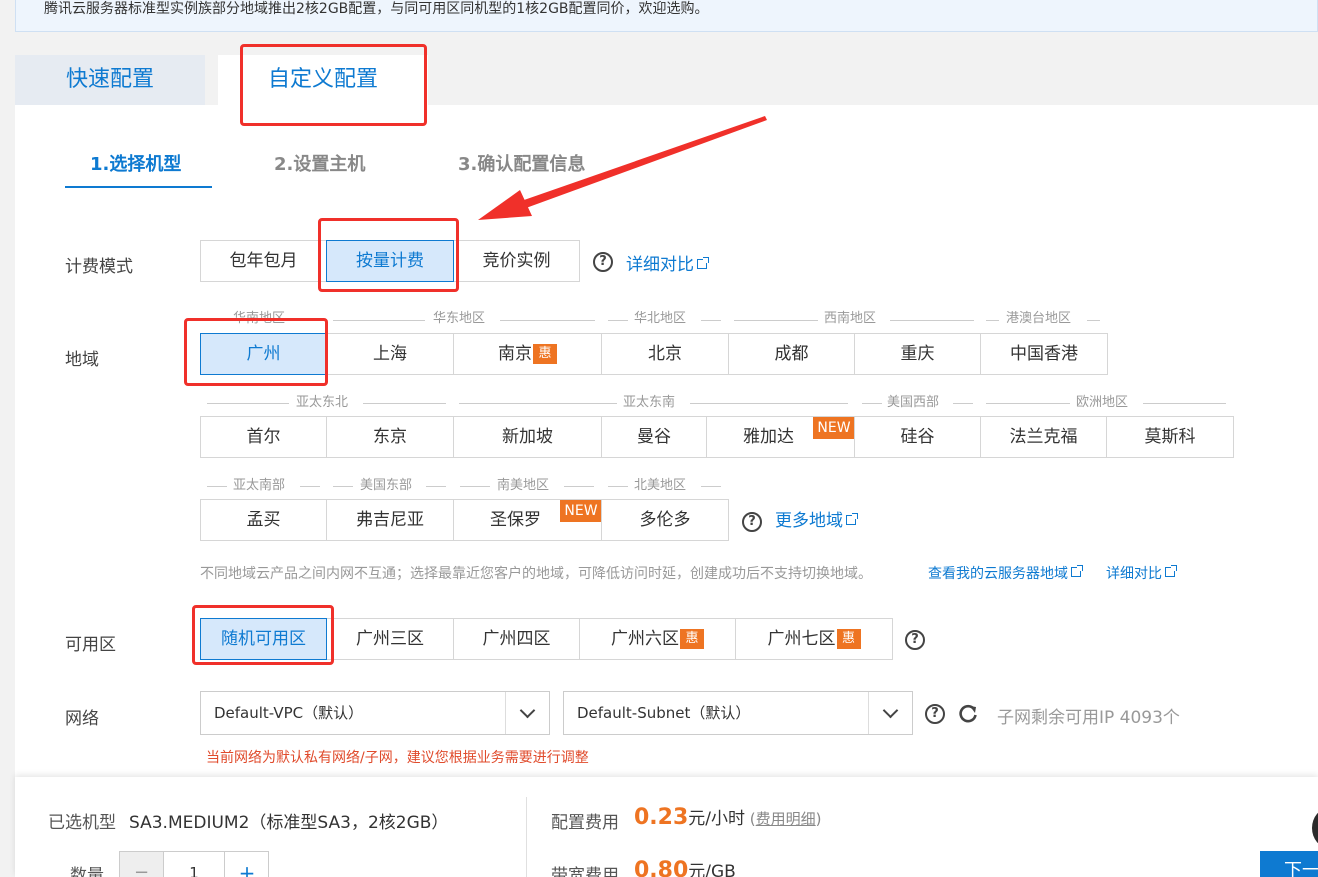 This screenshot has width=1318, height=877. What do you see at coordinates (82, 360) in the screenshot?
I see `region-label: 地域` at bounding box center [82, 360].